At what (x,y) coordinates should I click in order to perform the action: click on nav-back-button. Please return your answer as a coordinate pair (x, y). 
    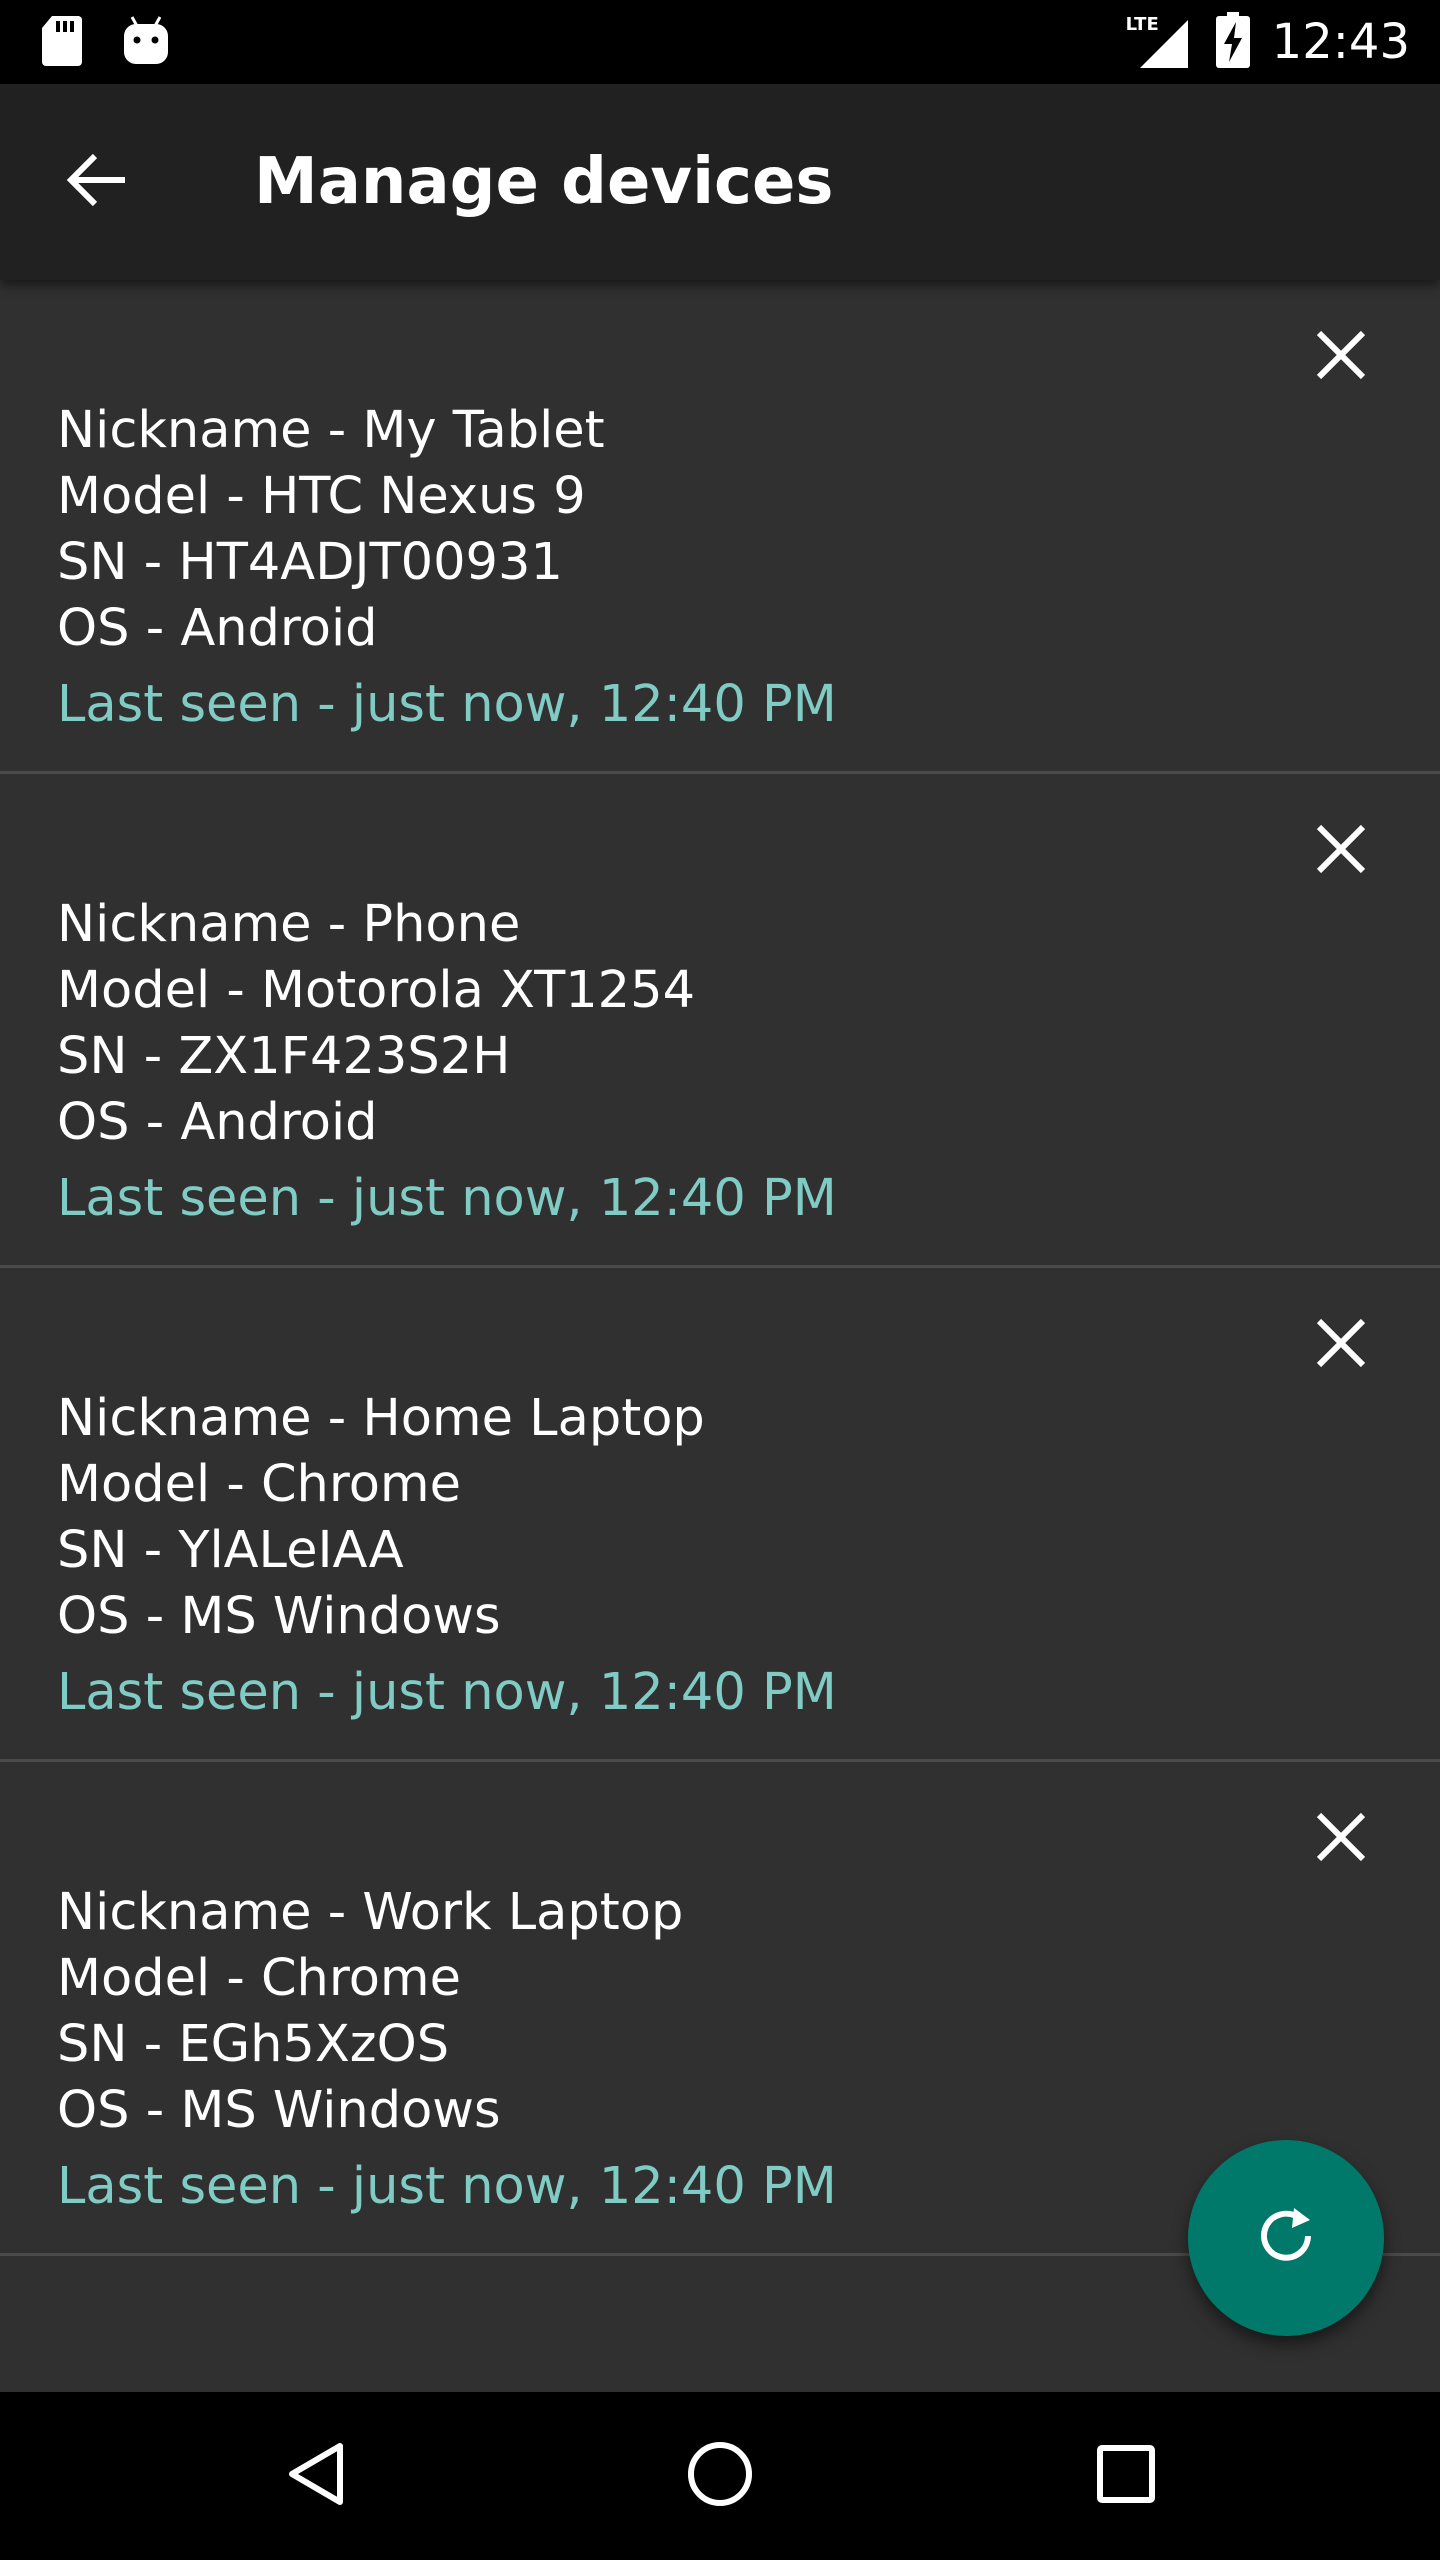
    Looking at the image, I should click on (316, 2476).